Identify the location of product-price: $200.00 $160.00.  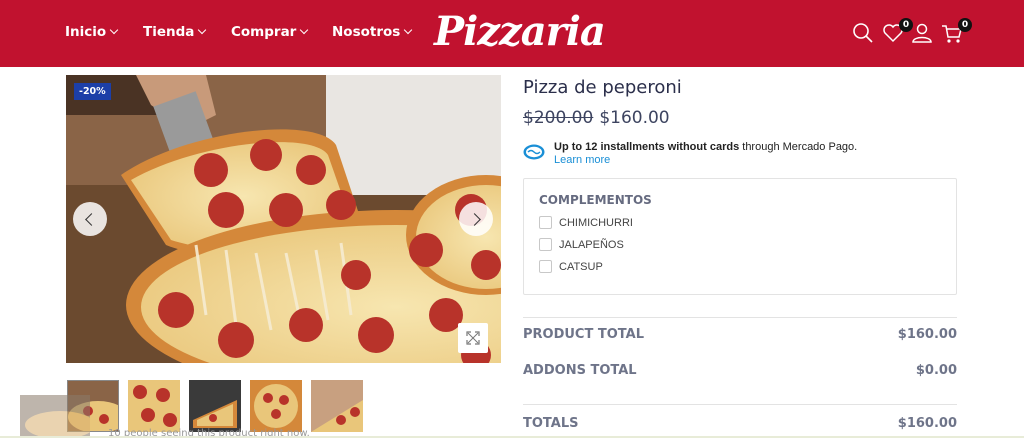
(596, 118).